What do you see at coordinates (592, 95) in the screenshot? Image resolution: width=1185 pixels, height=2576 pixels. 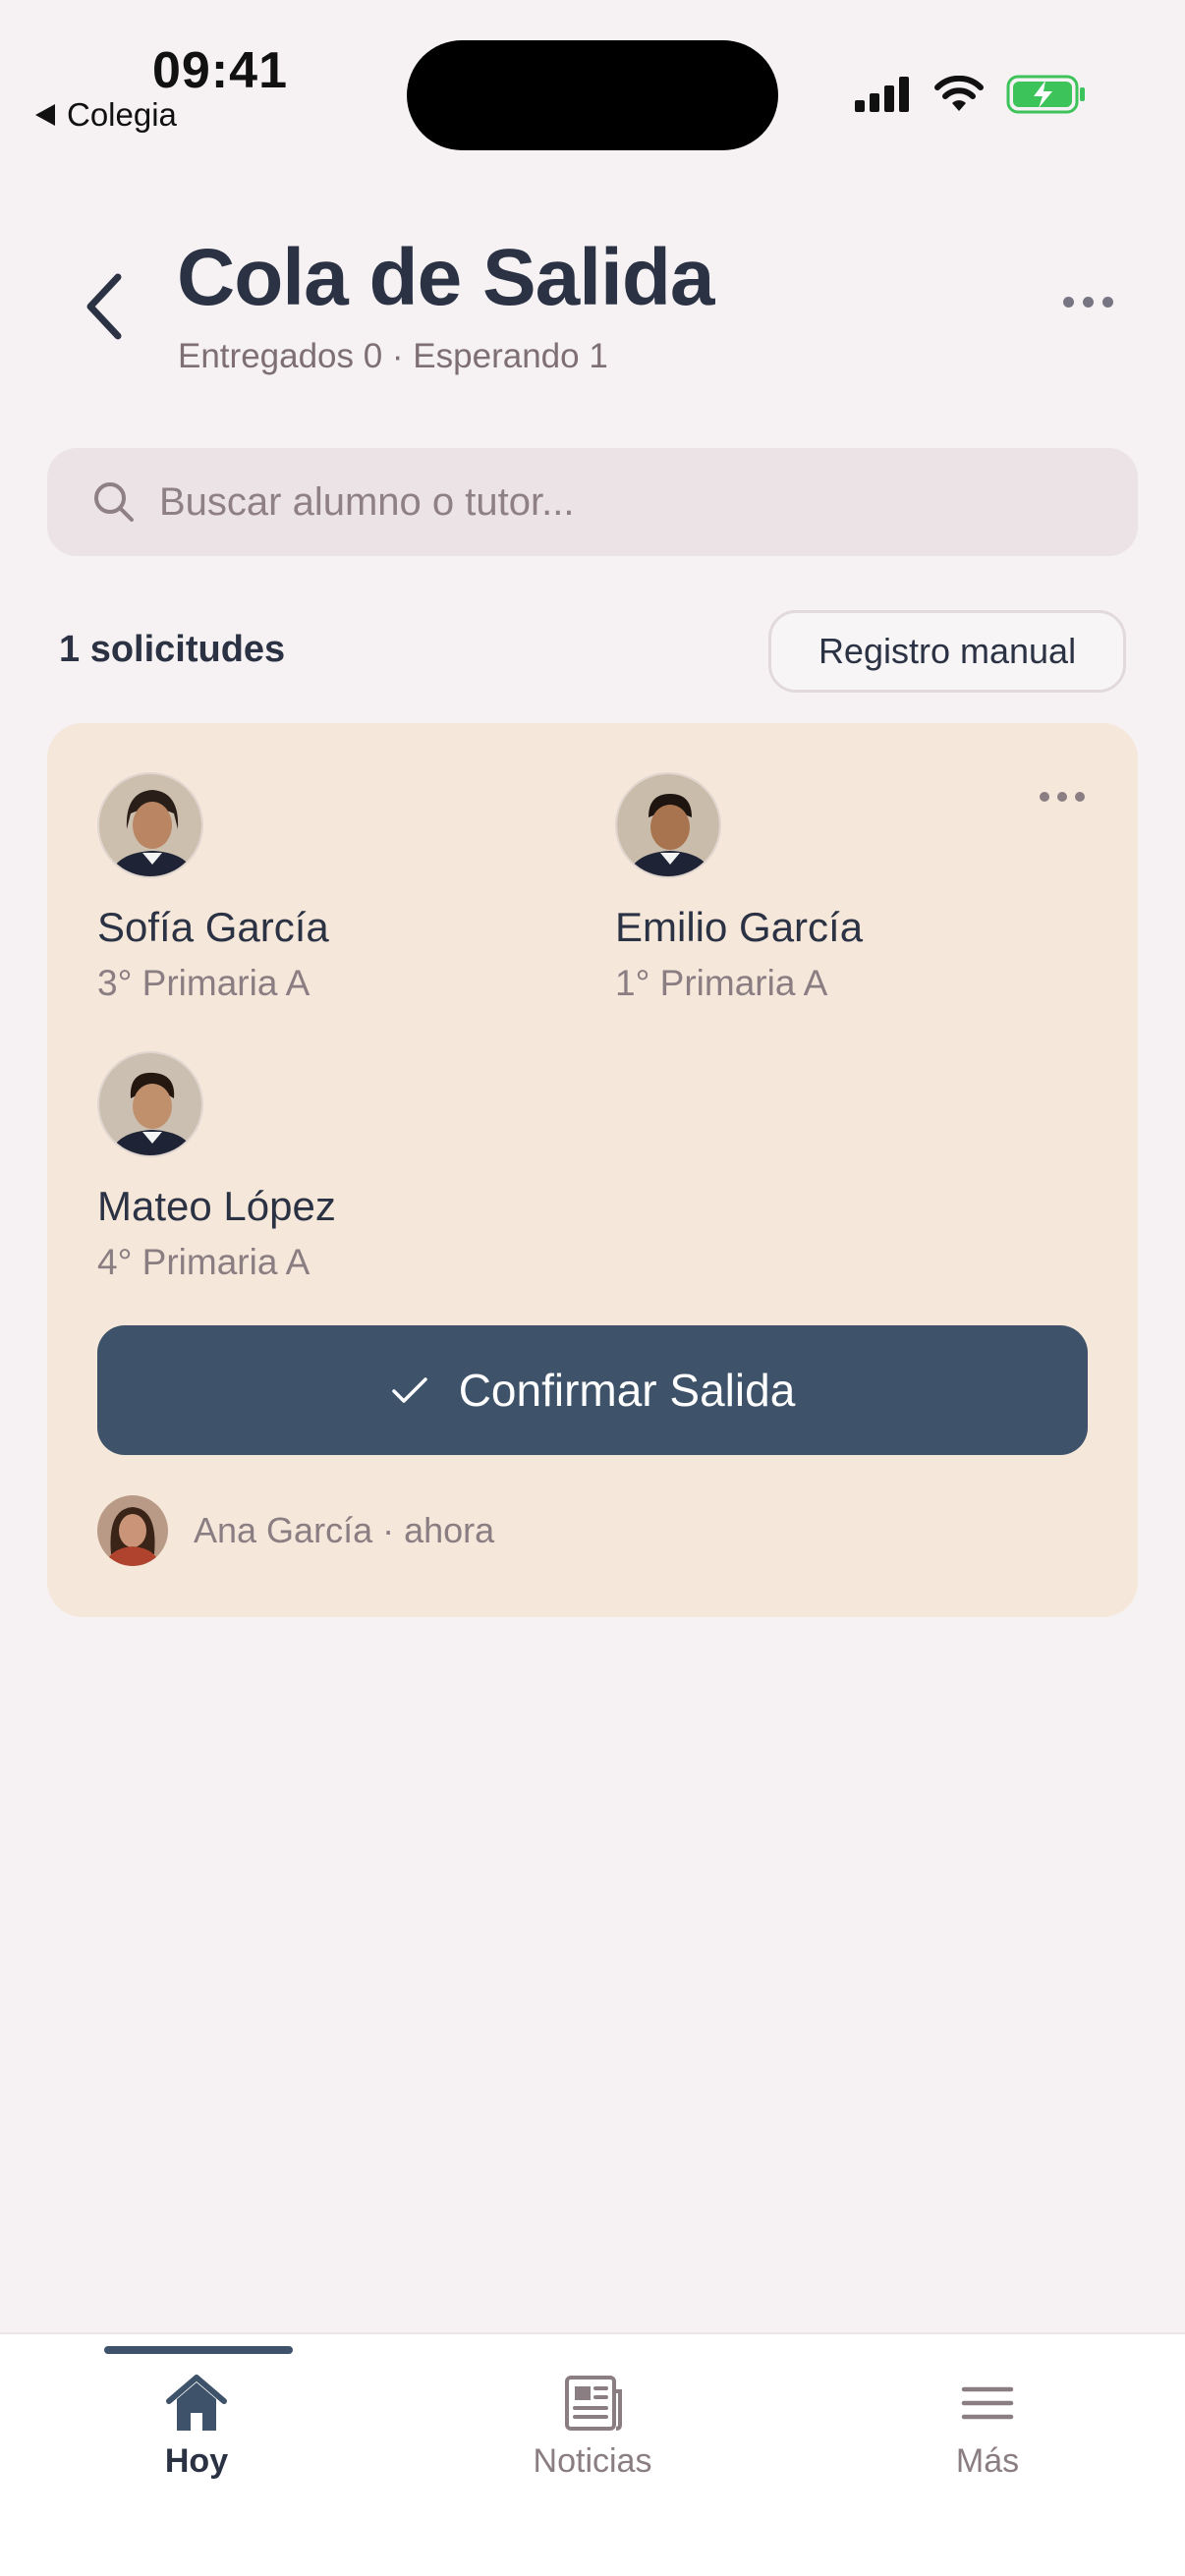 I see `dynamic-island` at bounding box center [592, 95].